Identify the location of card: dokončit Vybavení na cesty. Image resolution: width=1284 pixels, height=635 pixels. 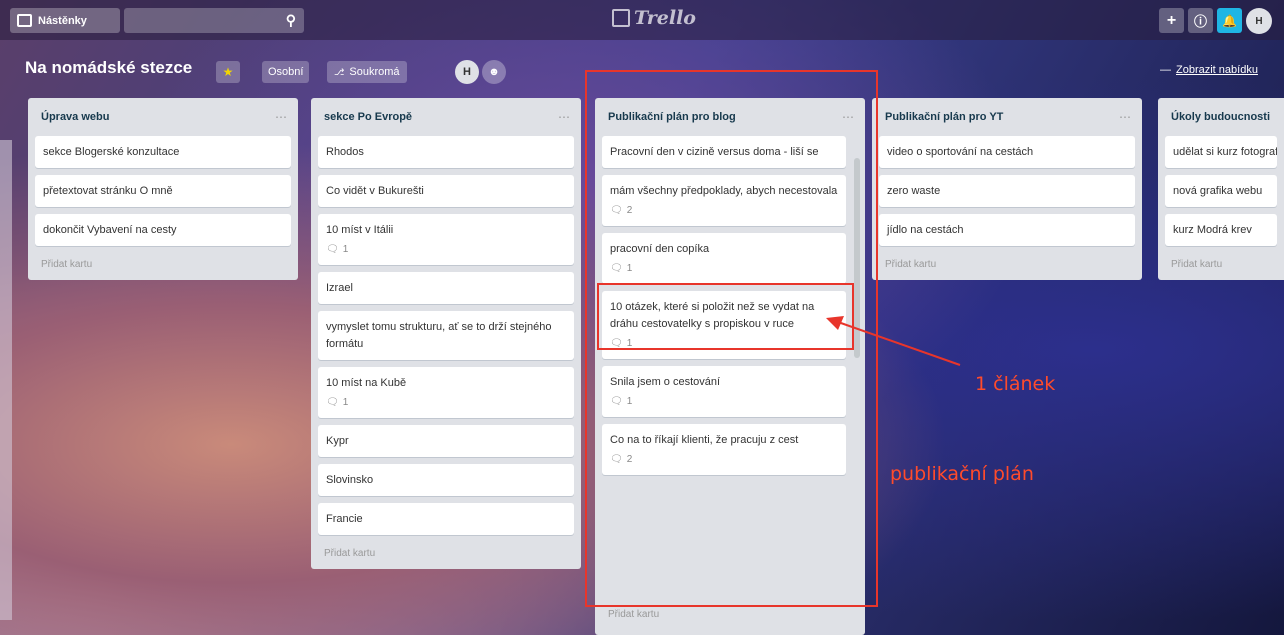
(163, 230).